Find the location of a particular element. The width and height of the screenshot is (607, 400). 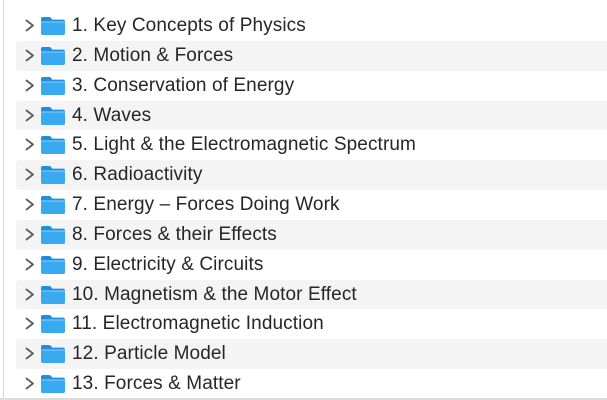

folder-name-label: 13. Forces & Matter is located at coordinates (156, 384).